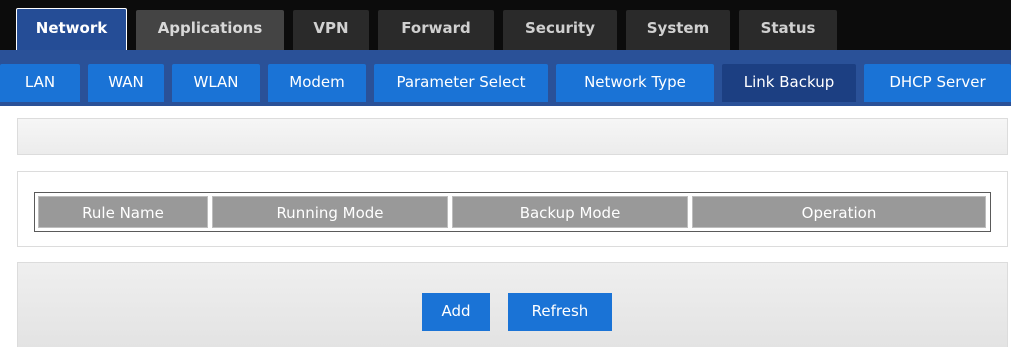 The width and height of the screenshot is (1011, 347). Describe the element at coordinates (40, 83) in the screenshot. I see `subtab-lan: LAN` at that location.